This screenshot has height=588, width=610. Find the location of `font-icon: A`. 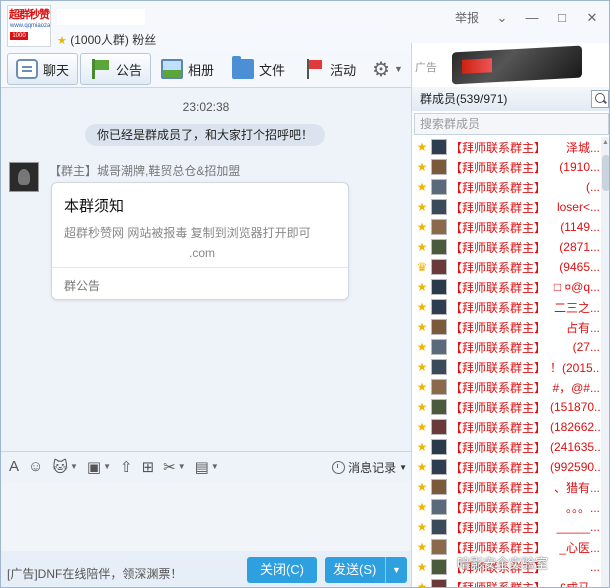

font-icon: A is located at coordinates (14, 466).